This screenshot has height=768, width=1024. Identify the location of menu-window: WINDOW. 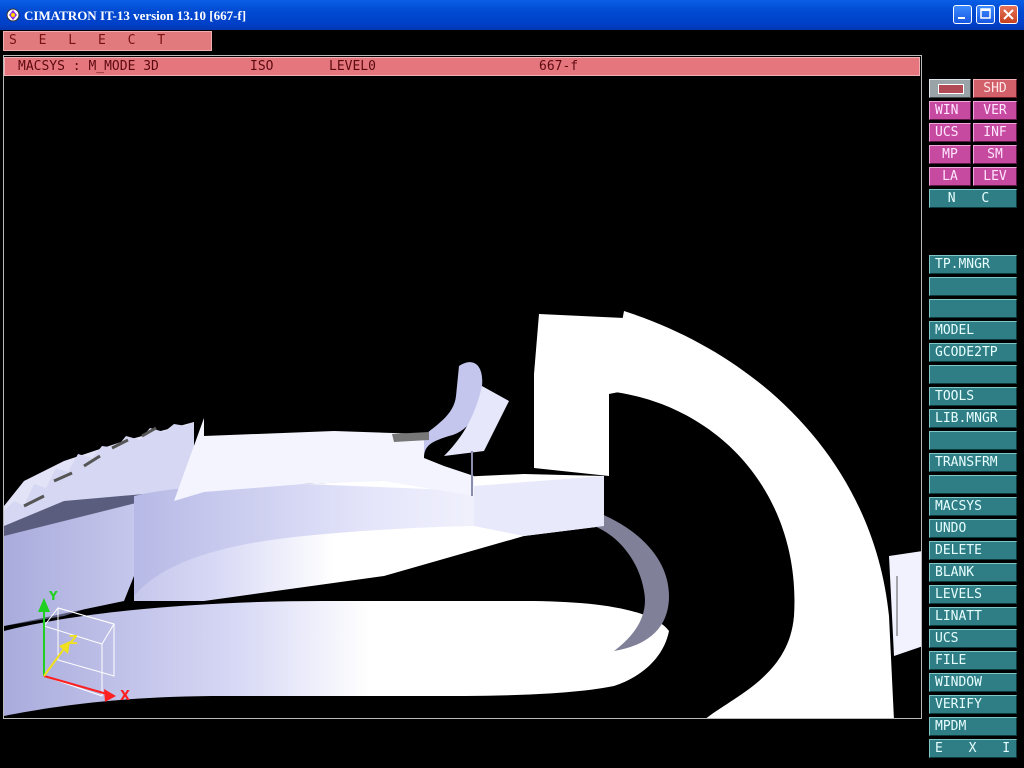
(973, 682).